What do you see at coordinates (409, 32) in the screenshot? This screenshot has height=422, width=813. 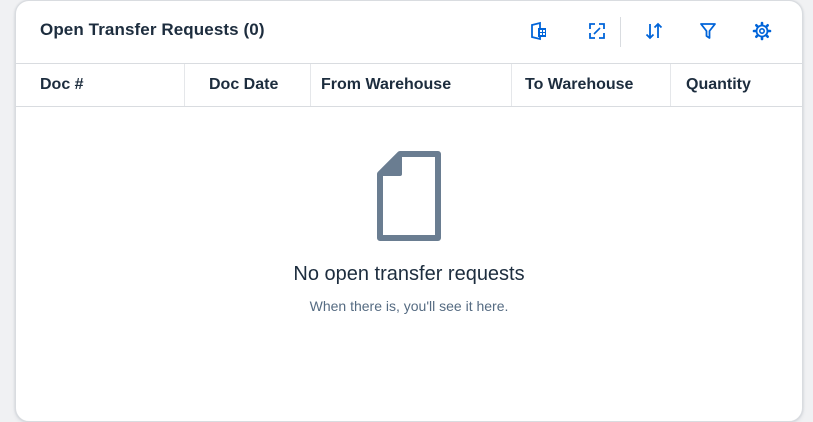 I see `card-header: Open Transfer Requests (0)` at bounding box center [409, 32].